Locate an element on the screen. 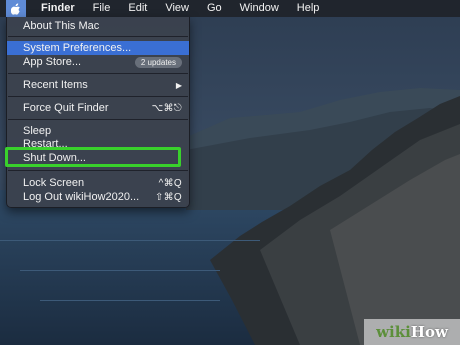 The image size is (460, 345). menu-item-lock-screen: Lock Screen ^⌘Q is located at coordinates (98, 183).